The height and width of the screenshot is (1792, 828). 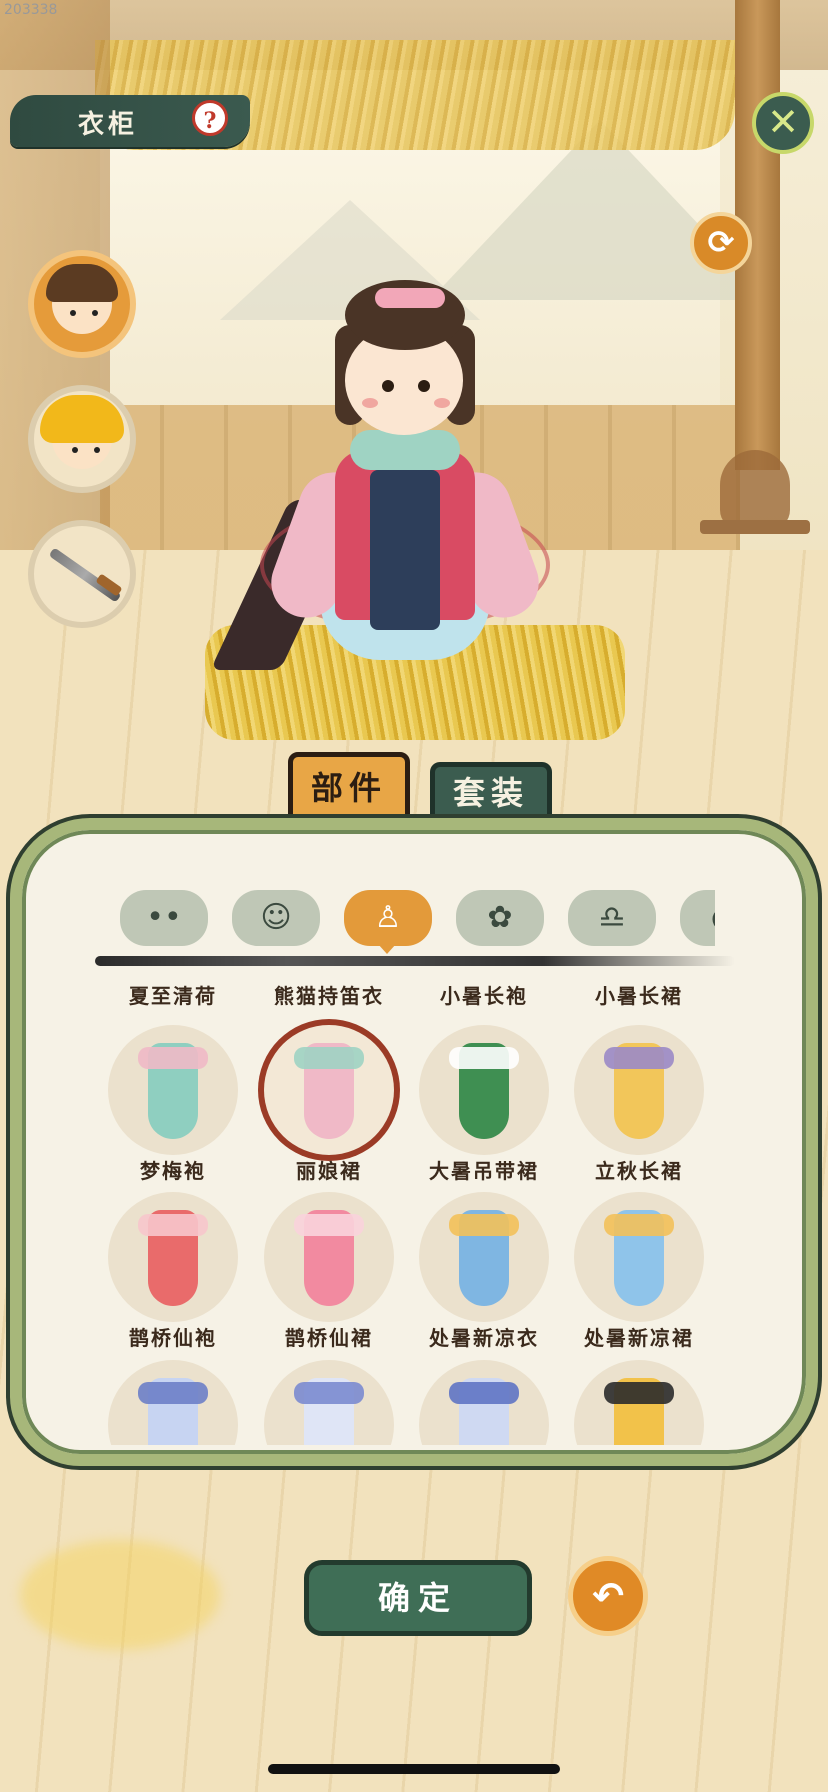 I want to click on home-indicator, so click(x=414, y=1769).